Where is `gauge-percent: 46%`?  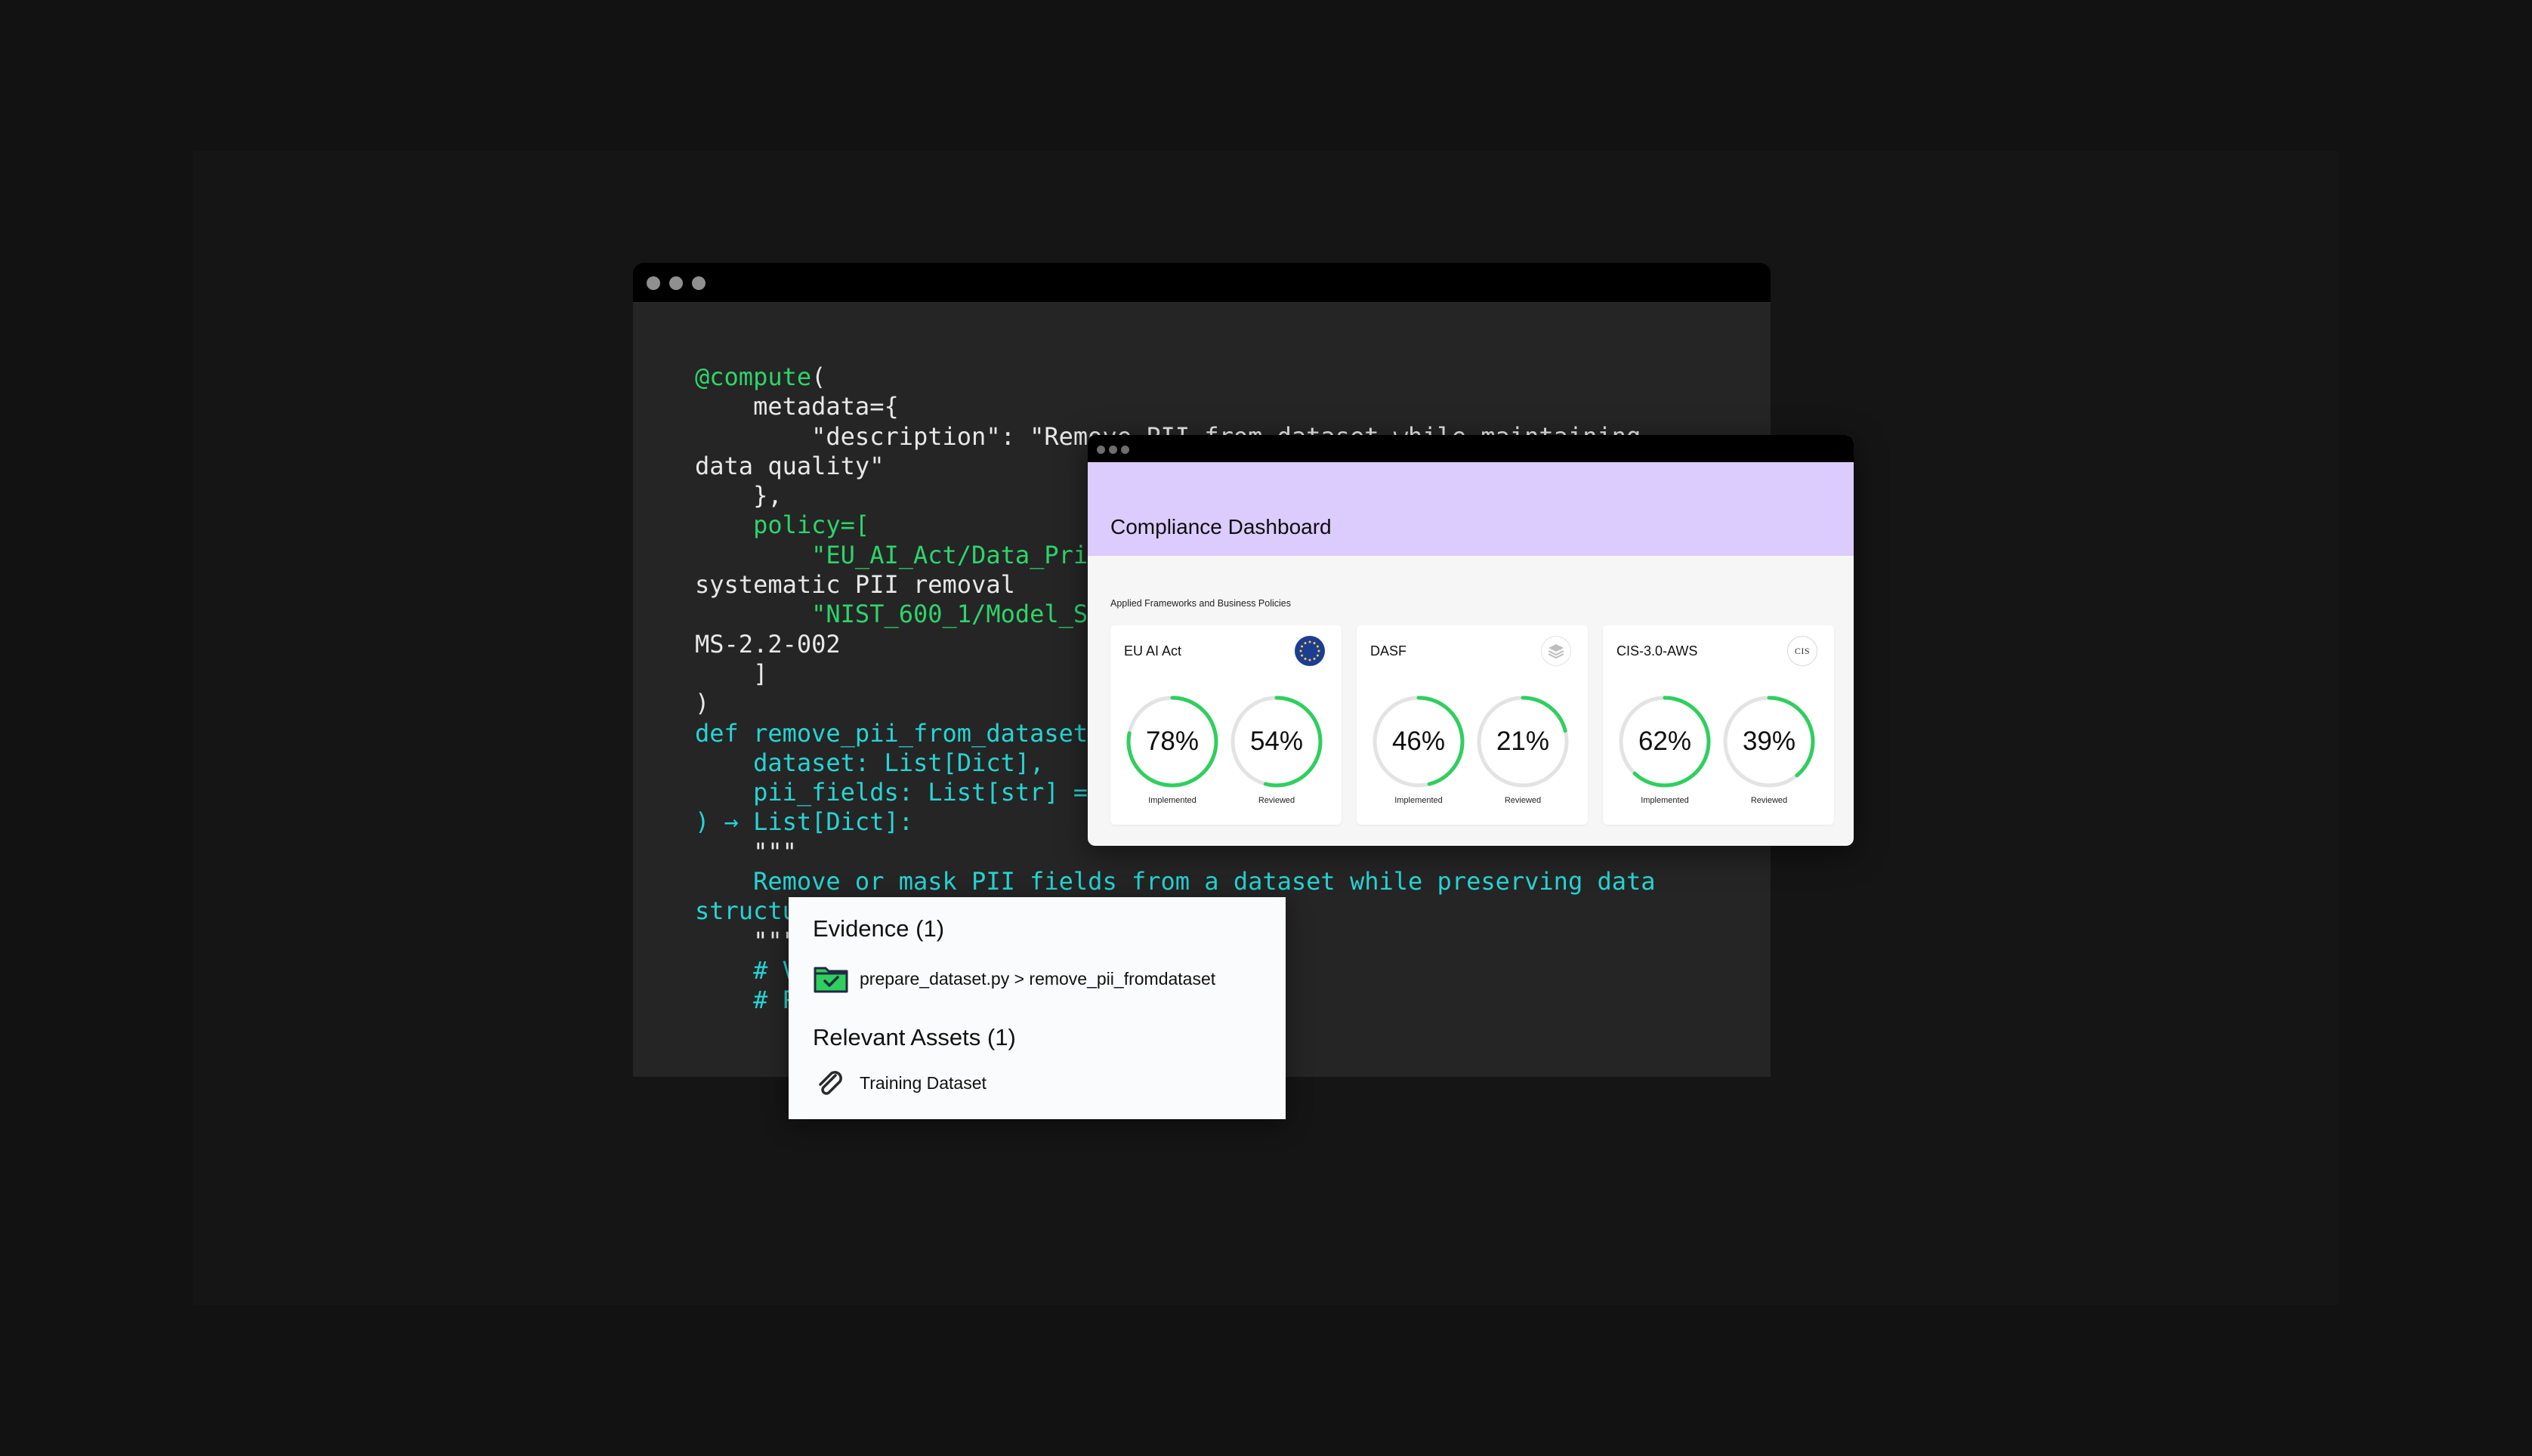
gauge-percent: 46% is located at coordinates (1418, 741).